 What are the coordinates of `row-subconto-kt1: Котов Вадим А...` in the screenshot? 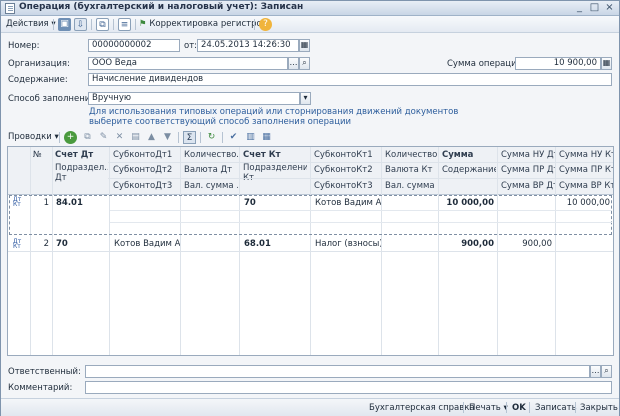 It's located at (346, 203).